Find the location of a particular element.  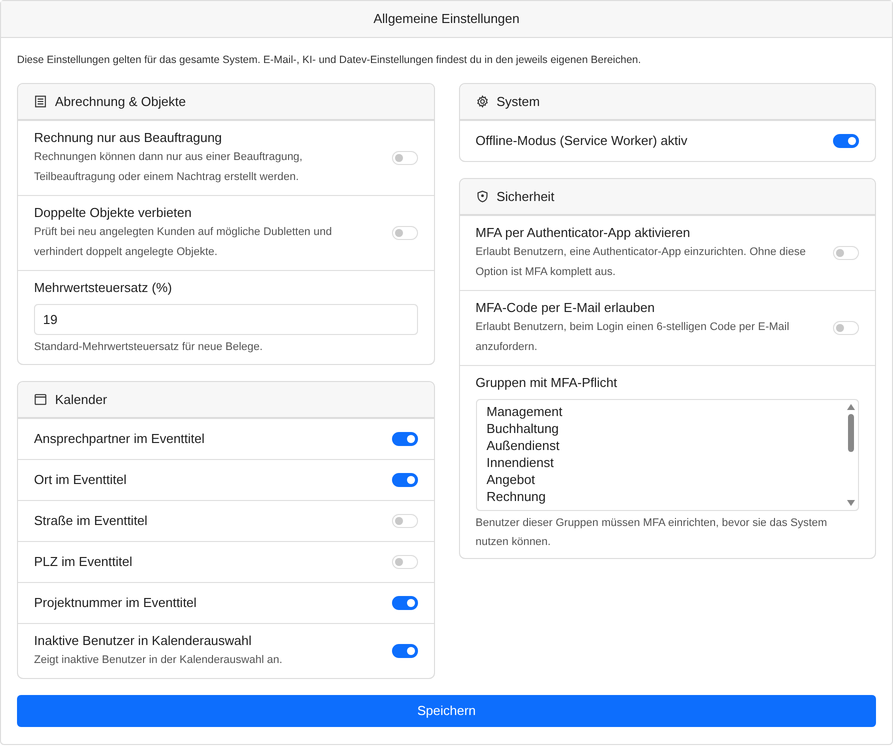

field-description: Standard-Mehrwertsteuersatz für neue Belege. is located at coordinates (149, 347).